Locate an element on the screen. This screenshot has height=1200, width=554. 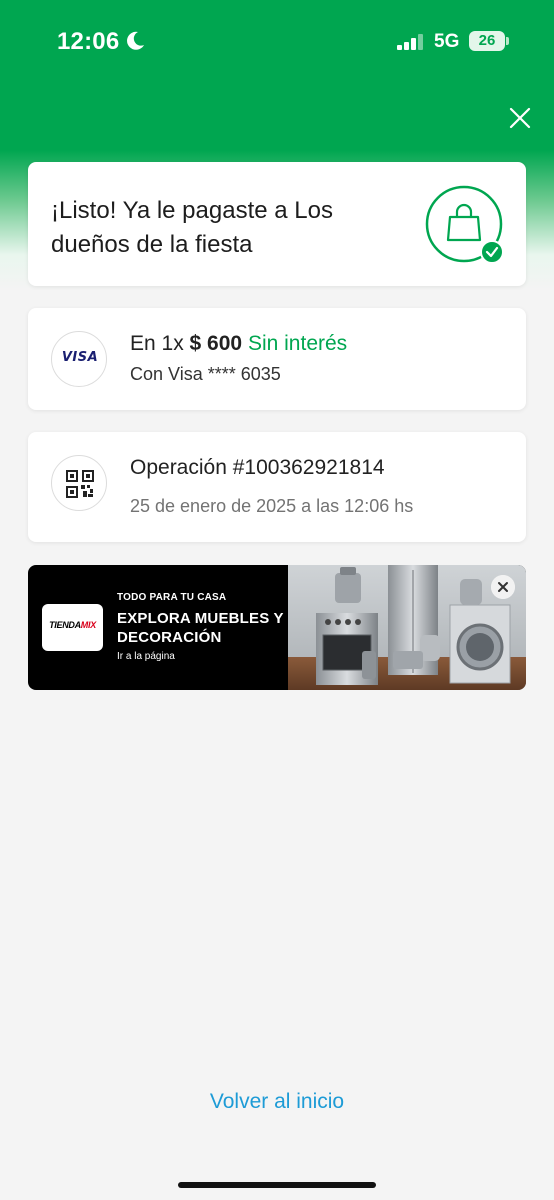
status-time: 12:06 is located at coordinates (88, 41).